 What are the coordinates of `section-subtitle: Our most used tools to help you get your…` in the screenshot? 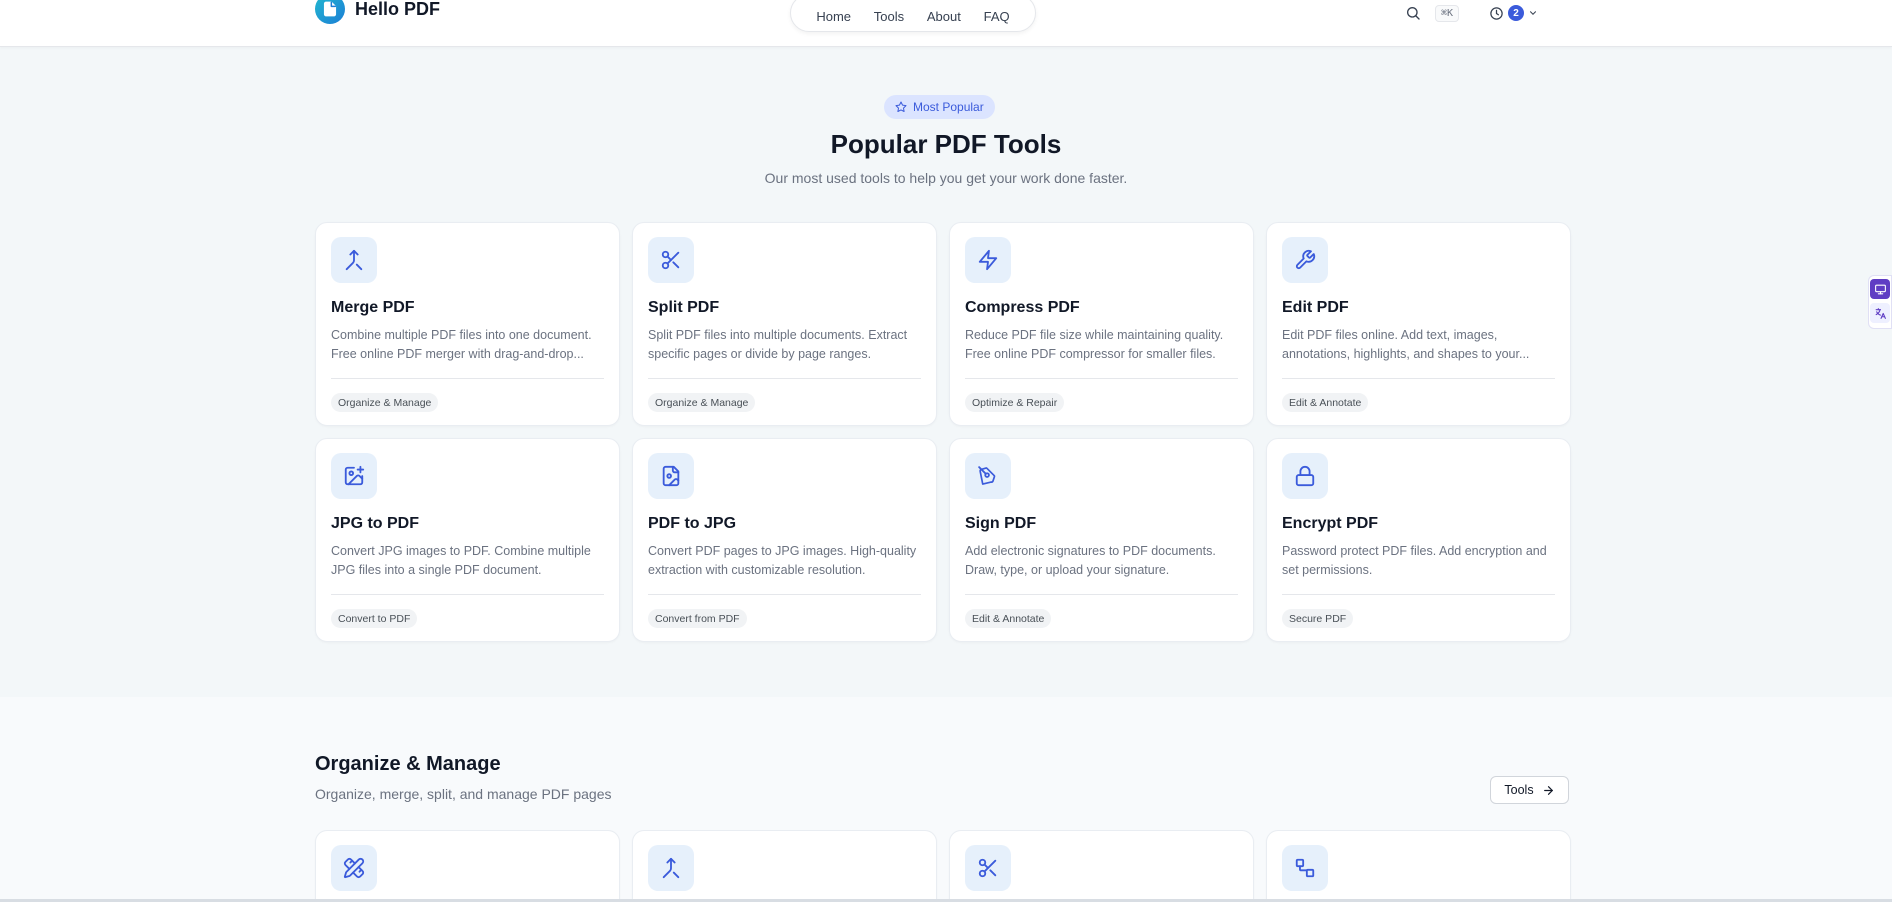 It's located at (946, 178).